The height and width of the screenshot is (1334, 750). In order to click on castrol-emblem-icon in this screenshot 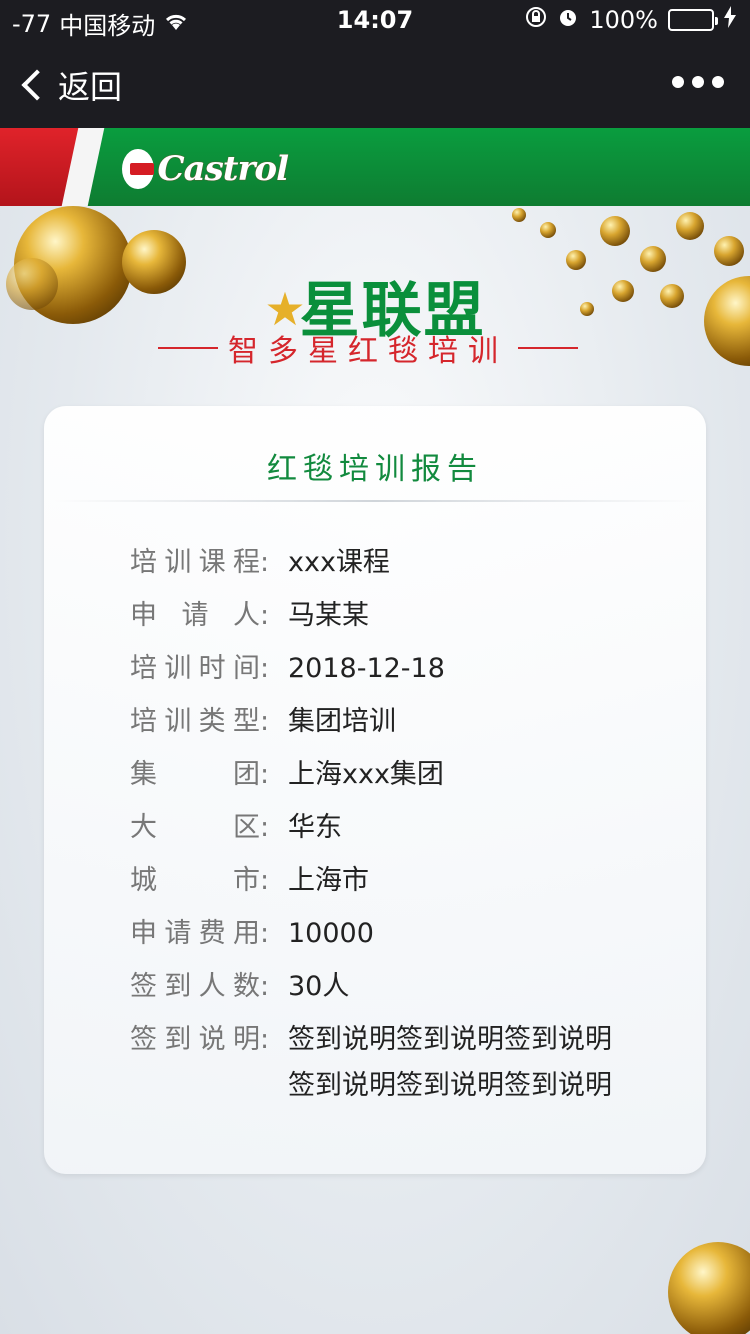, I will do `click(138, 169)`.